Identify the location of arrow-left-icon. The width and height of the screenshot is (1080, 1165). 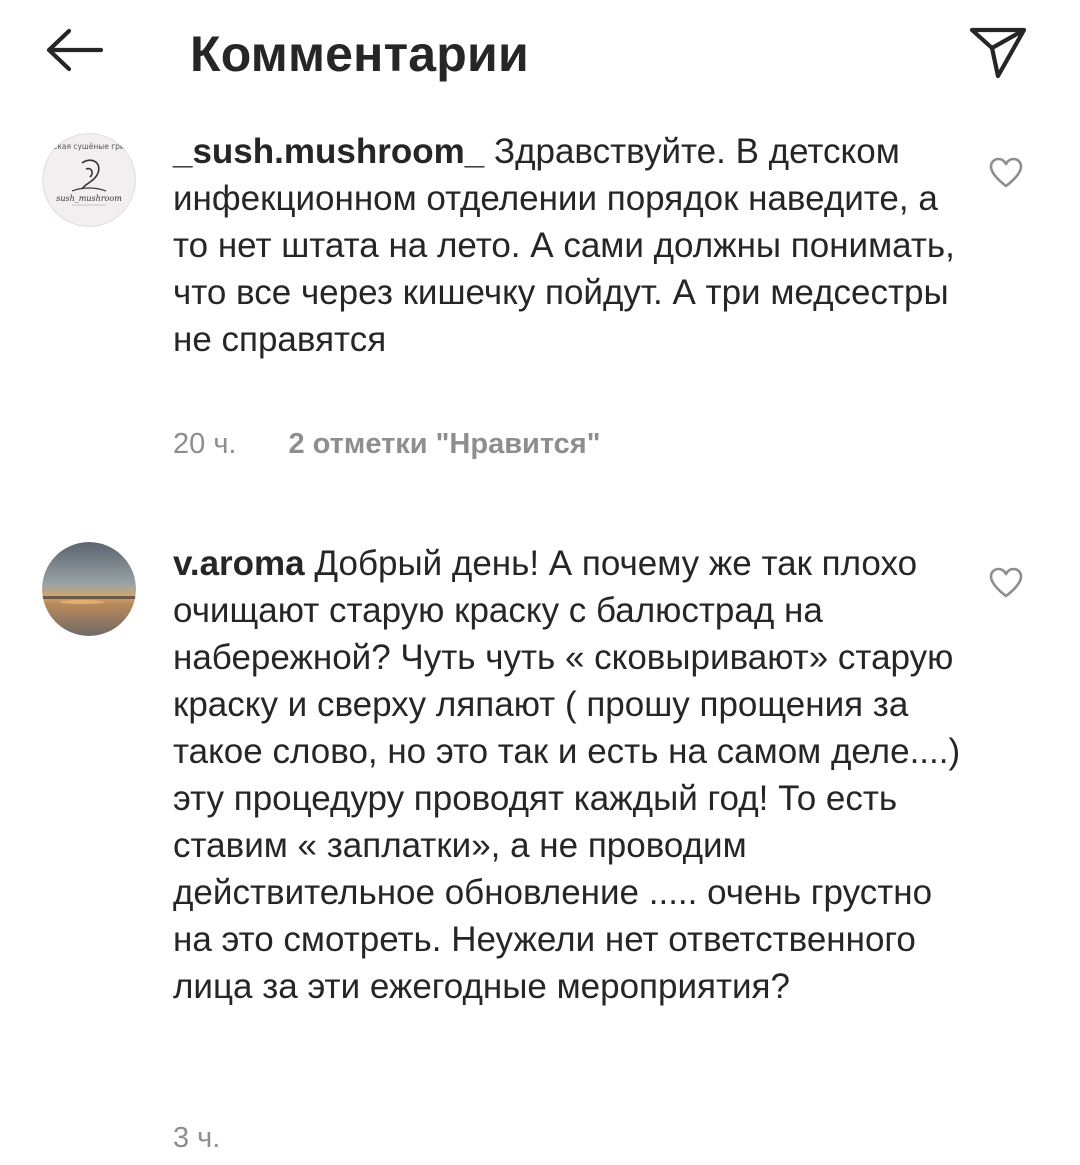
(75, 50).